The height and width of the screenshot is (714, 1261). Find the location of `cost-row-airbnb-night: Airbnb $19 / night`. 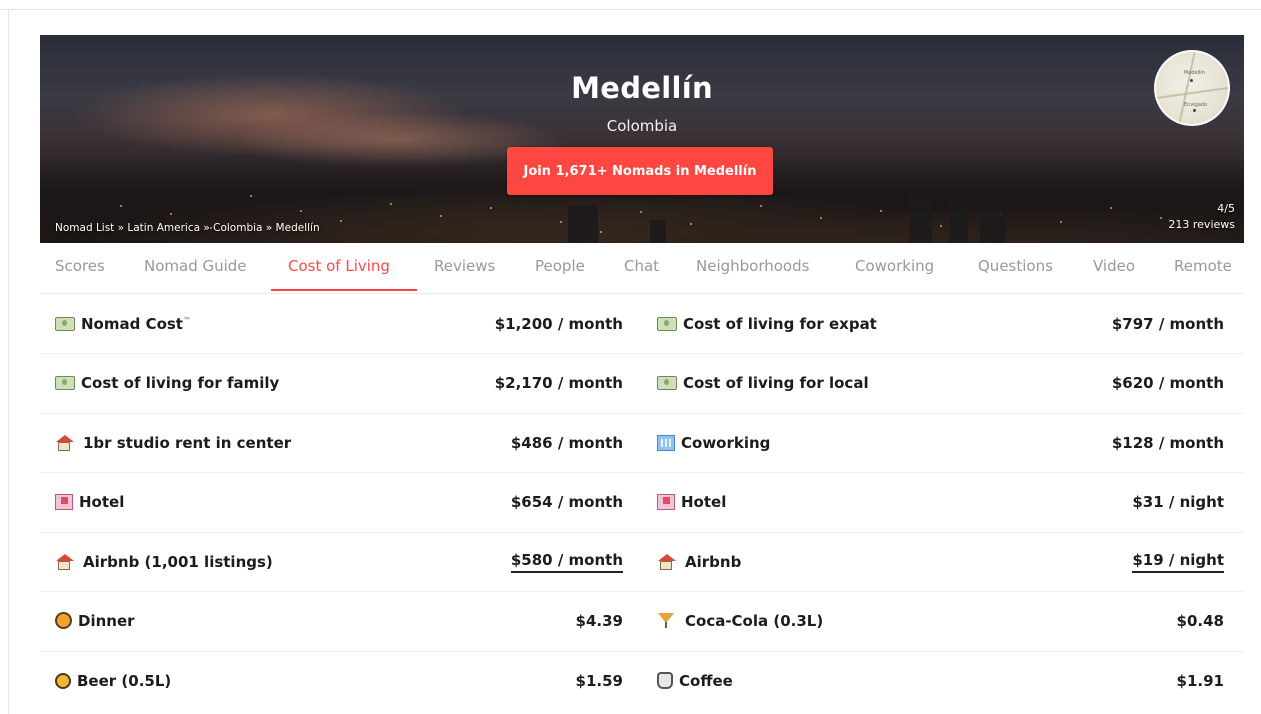

cost-row-airbnb-night: Airbnb $19 / night is located at coordinates (940, 561).